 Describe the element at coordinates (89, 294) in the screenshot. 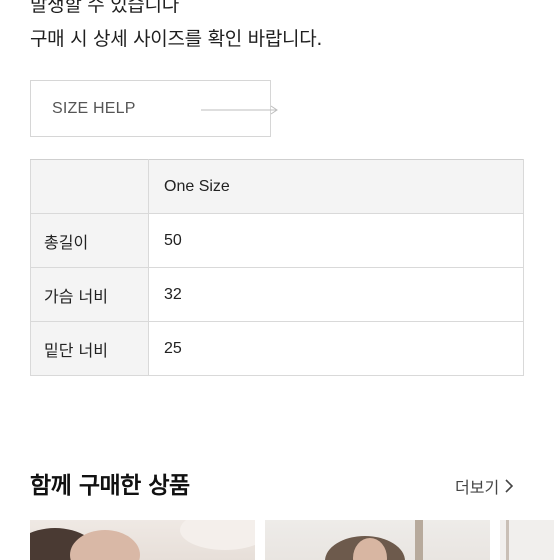

I see `row-label: 가슴 너비` at that location.